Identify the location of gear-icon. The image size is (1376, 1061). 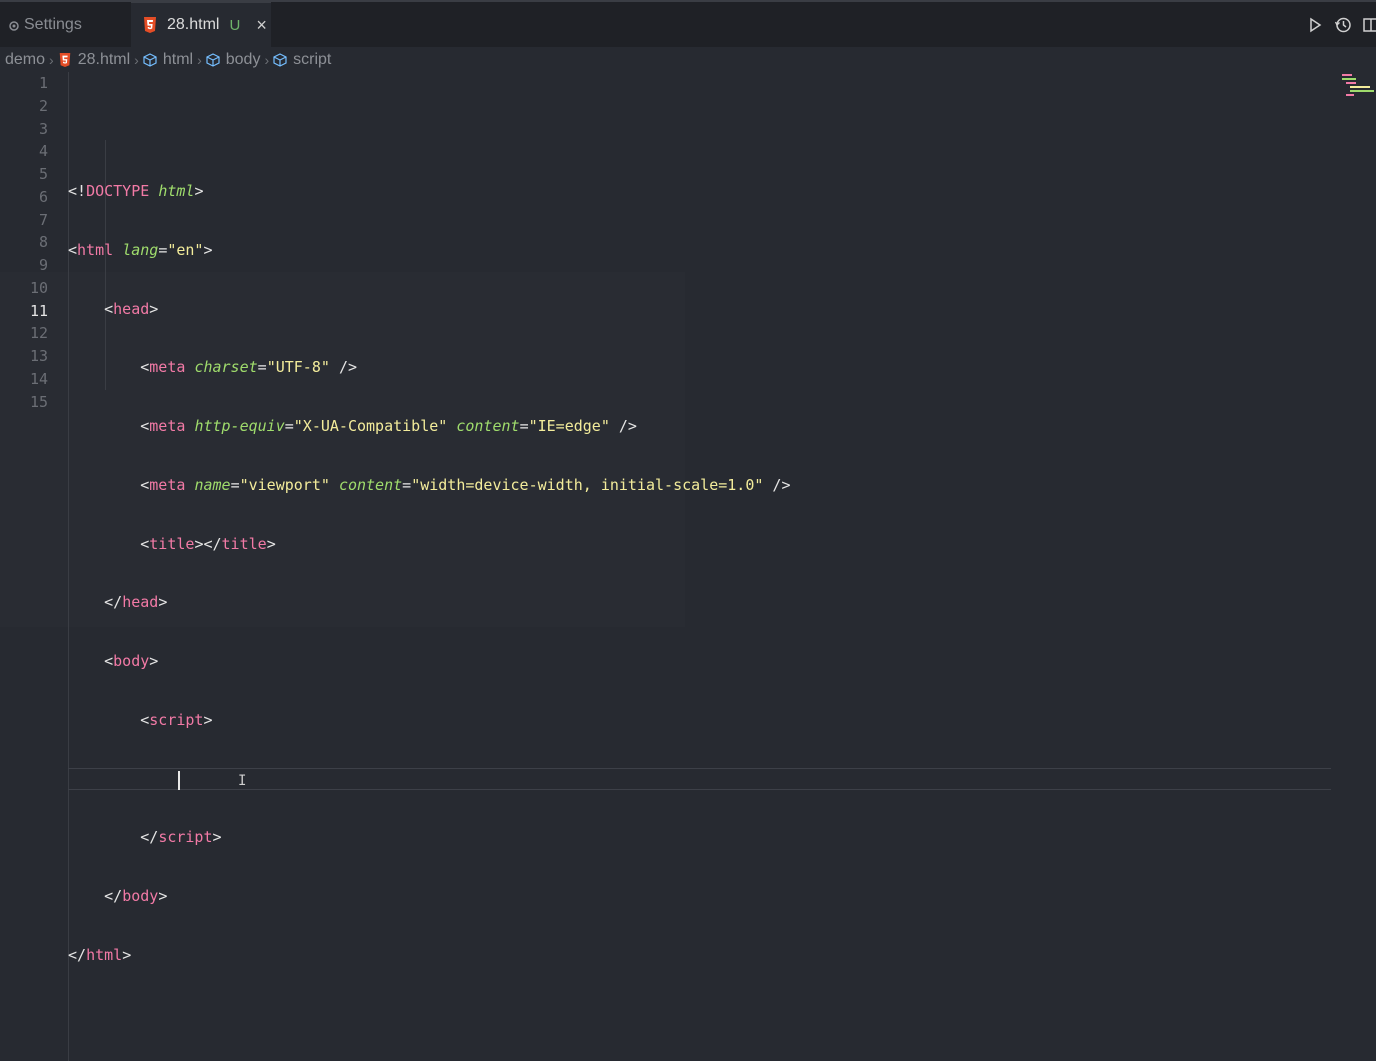
(14, 25).